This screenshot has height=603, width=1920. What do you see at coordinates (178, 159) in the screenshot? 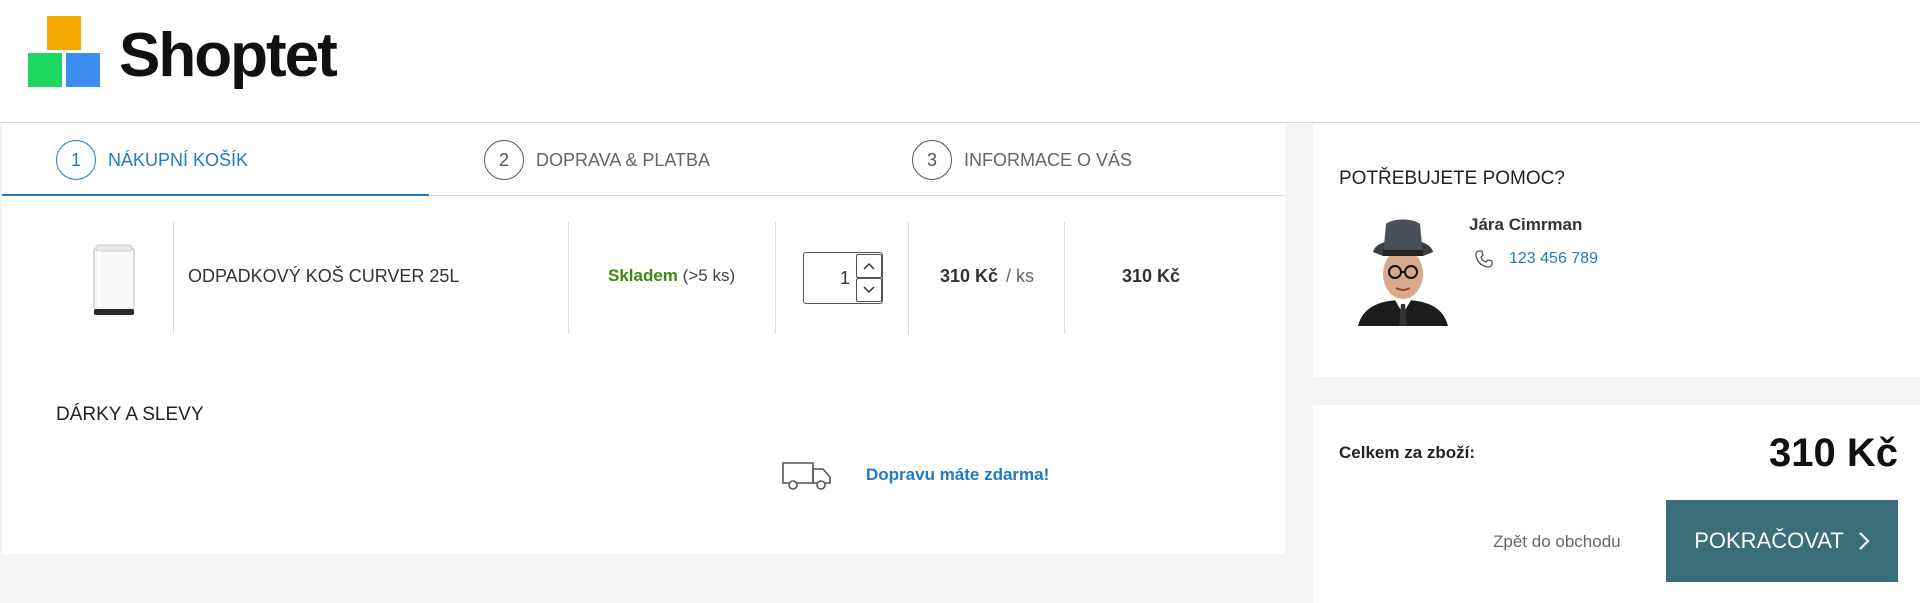
I see `step-label: NÁKUPNÍ KOŠÍK` at bounding box center [178, 159].